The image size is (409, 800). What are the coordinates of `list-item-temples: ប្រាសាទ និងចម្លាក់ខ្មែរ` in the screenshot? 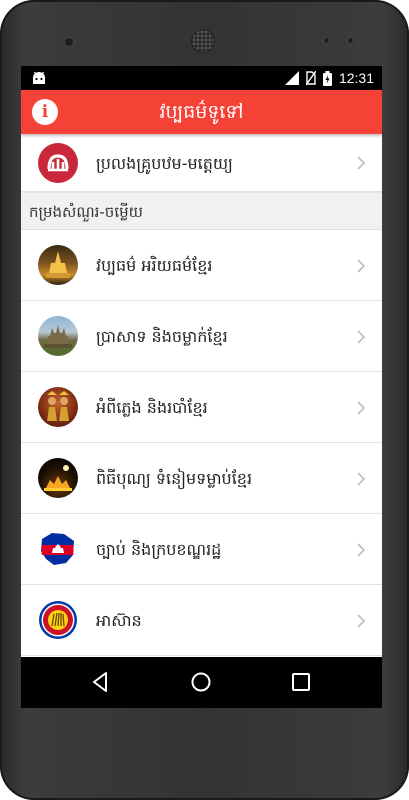 It's located at (201, 336).